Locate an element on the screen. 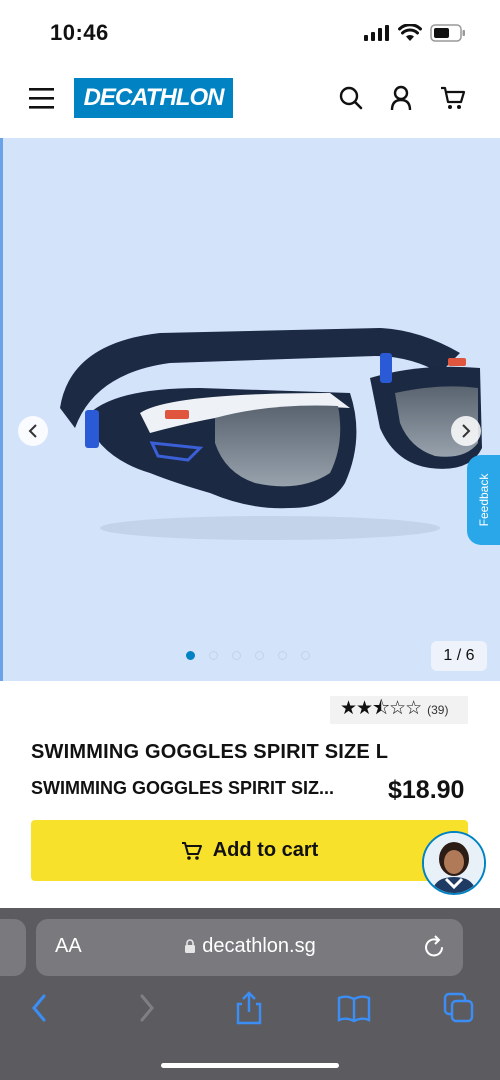  chevron-right-icon is located at coordinates (466, 431).